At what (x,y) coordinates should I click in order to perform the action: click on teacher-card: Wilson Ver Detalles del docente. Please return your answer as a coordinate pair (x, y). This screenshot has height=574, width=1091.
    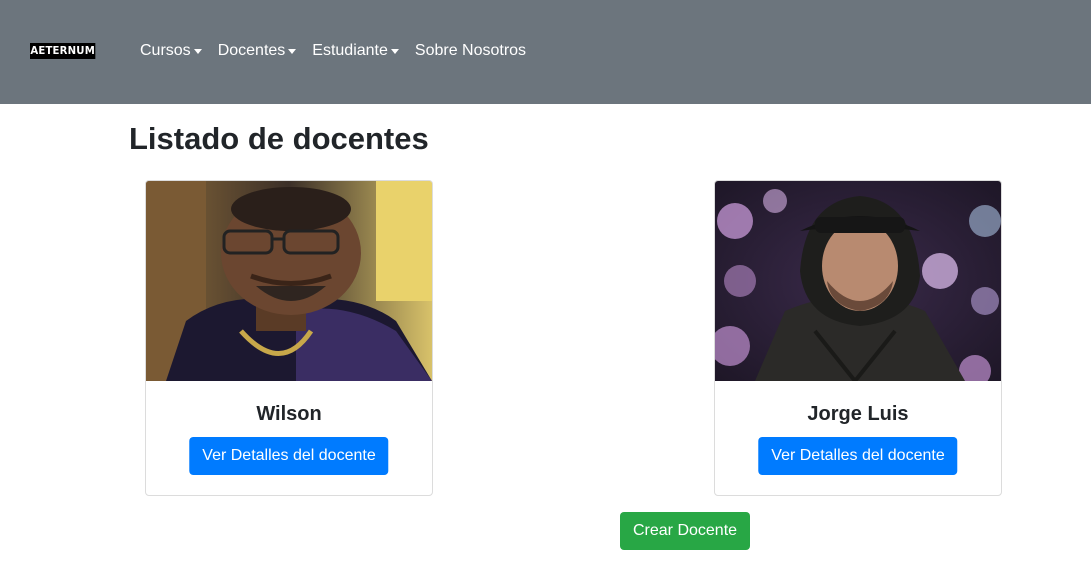
    Looking at the image, I should click on (289, 338).